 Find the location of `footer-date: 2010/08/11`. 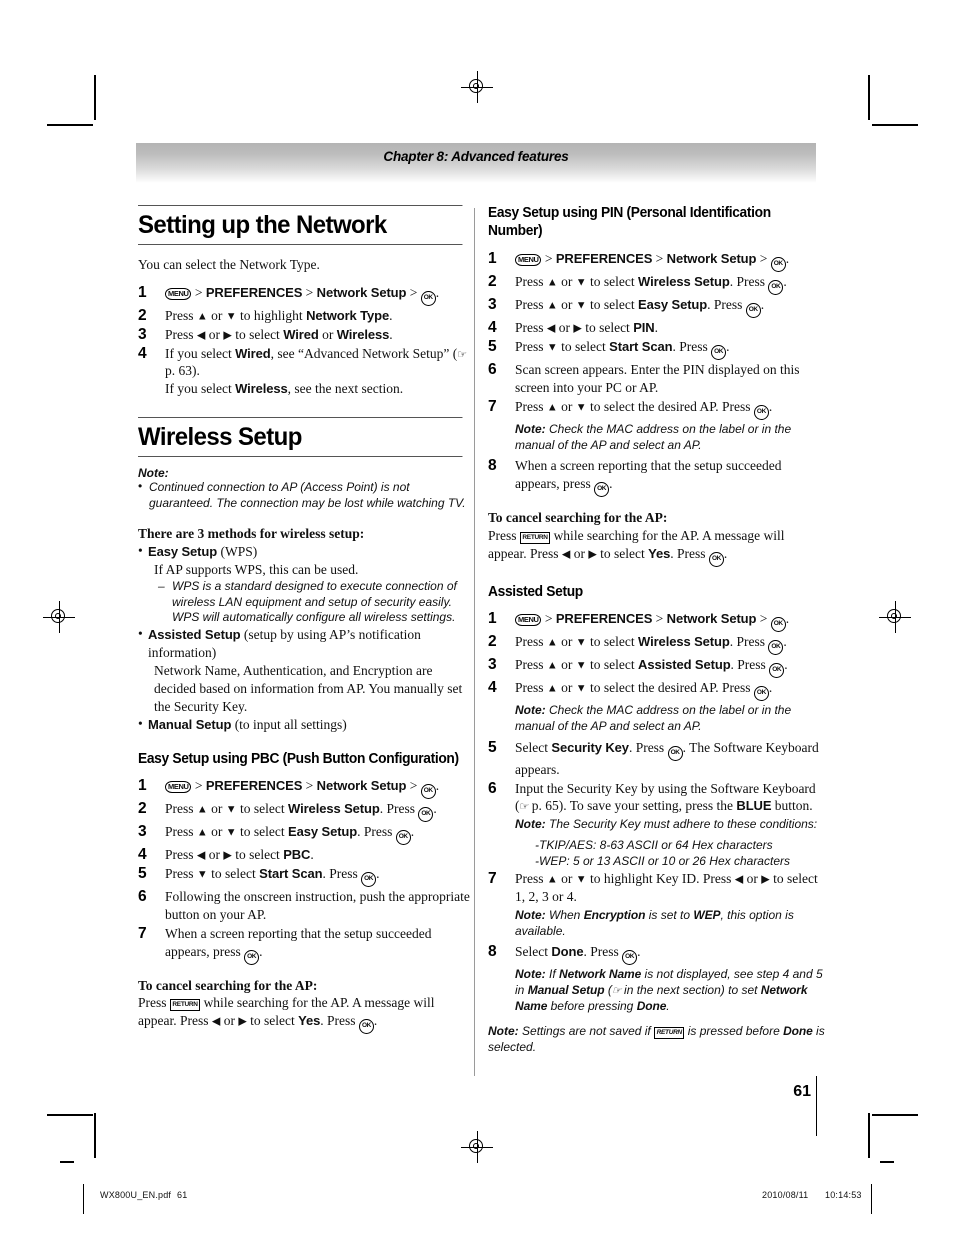

footer-date: 2010/08/11 is located at coordinates (785, 1195).